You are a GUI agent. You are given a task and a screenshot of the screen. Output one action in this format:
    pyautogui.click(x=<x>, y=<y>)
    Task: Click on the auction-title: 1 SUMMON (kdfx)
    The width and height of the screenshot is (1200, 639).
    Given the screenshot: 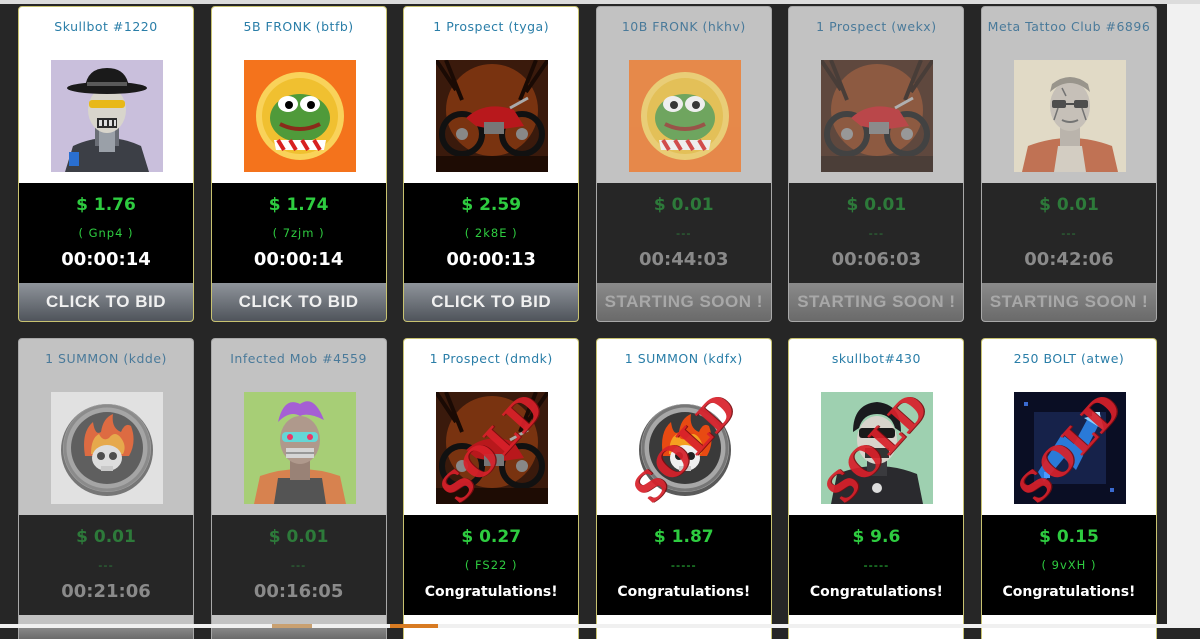 What is the action you would take?
    pyautogui.click(x=684, y=358)
    